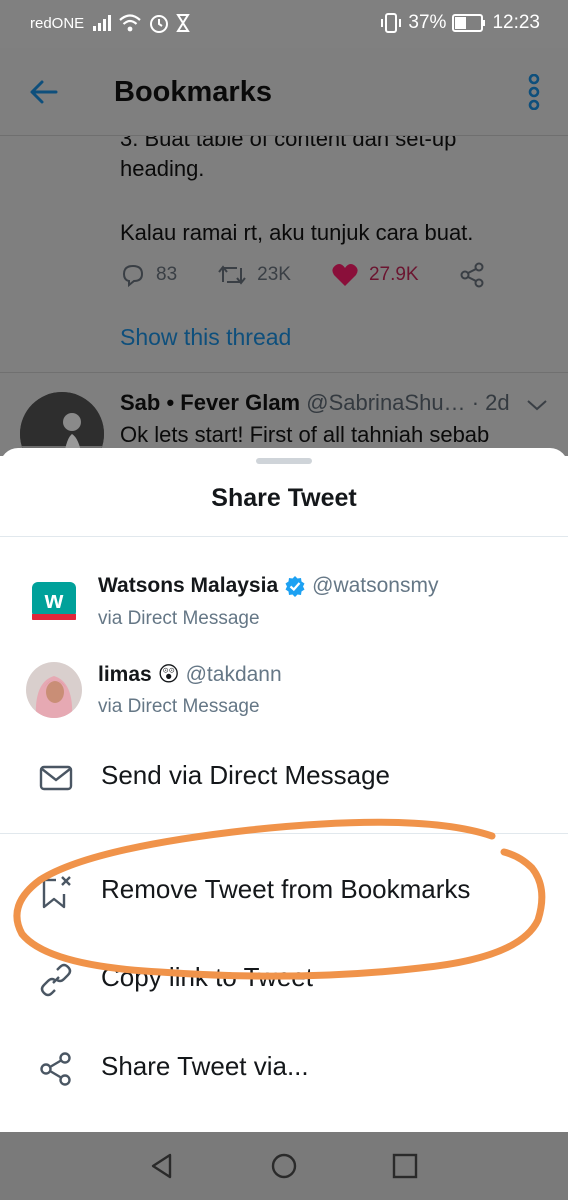  What do you see at coordinates (284, 372) in the screenshot?
I see `tweet-divider` at bounding box center [284, 372].